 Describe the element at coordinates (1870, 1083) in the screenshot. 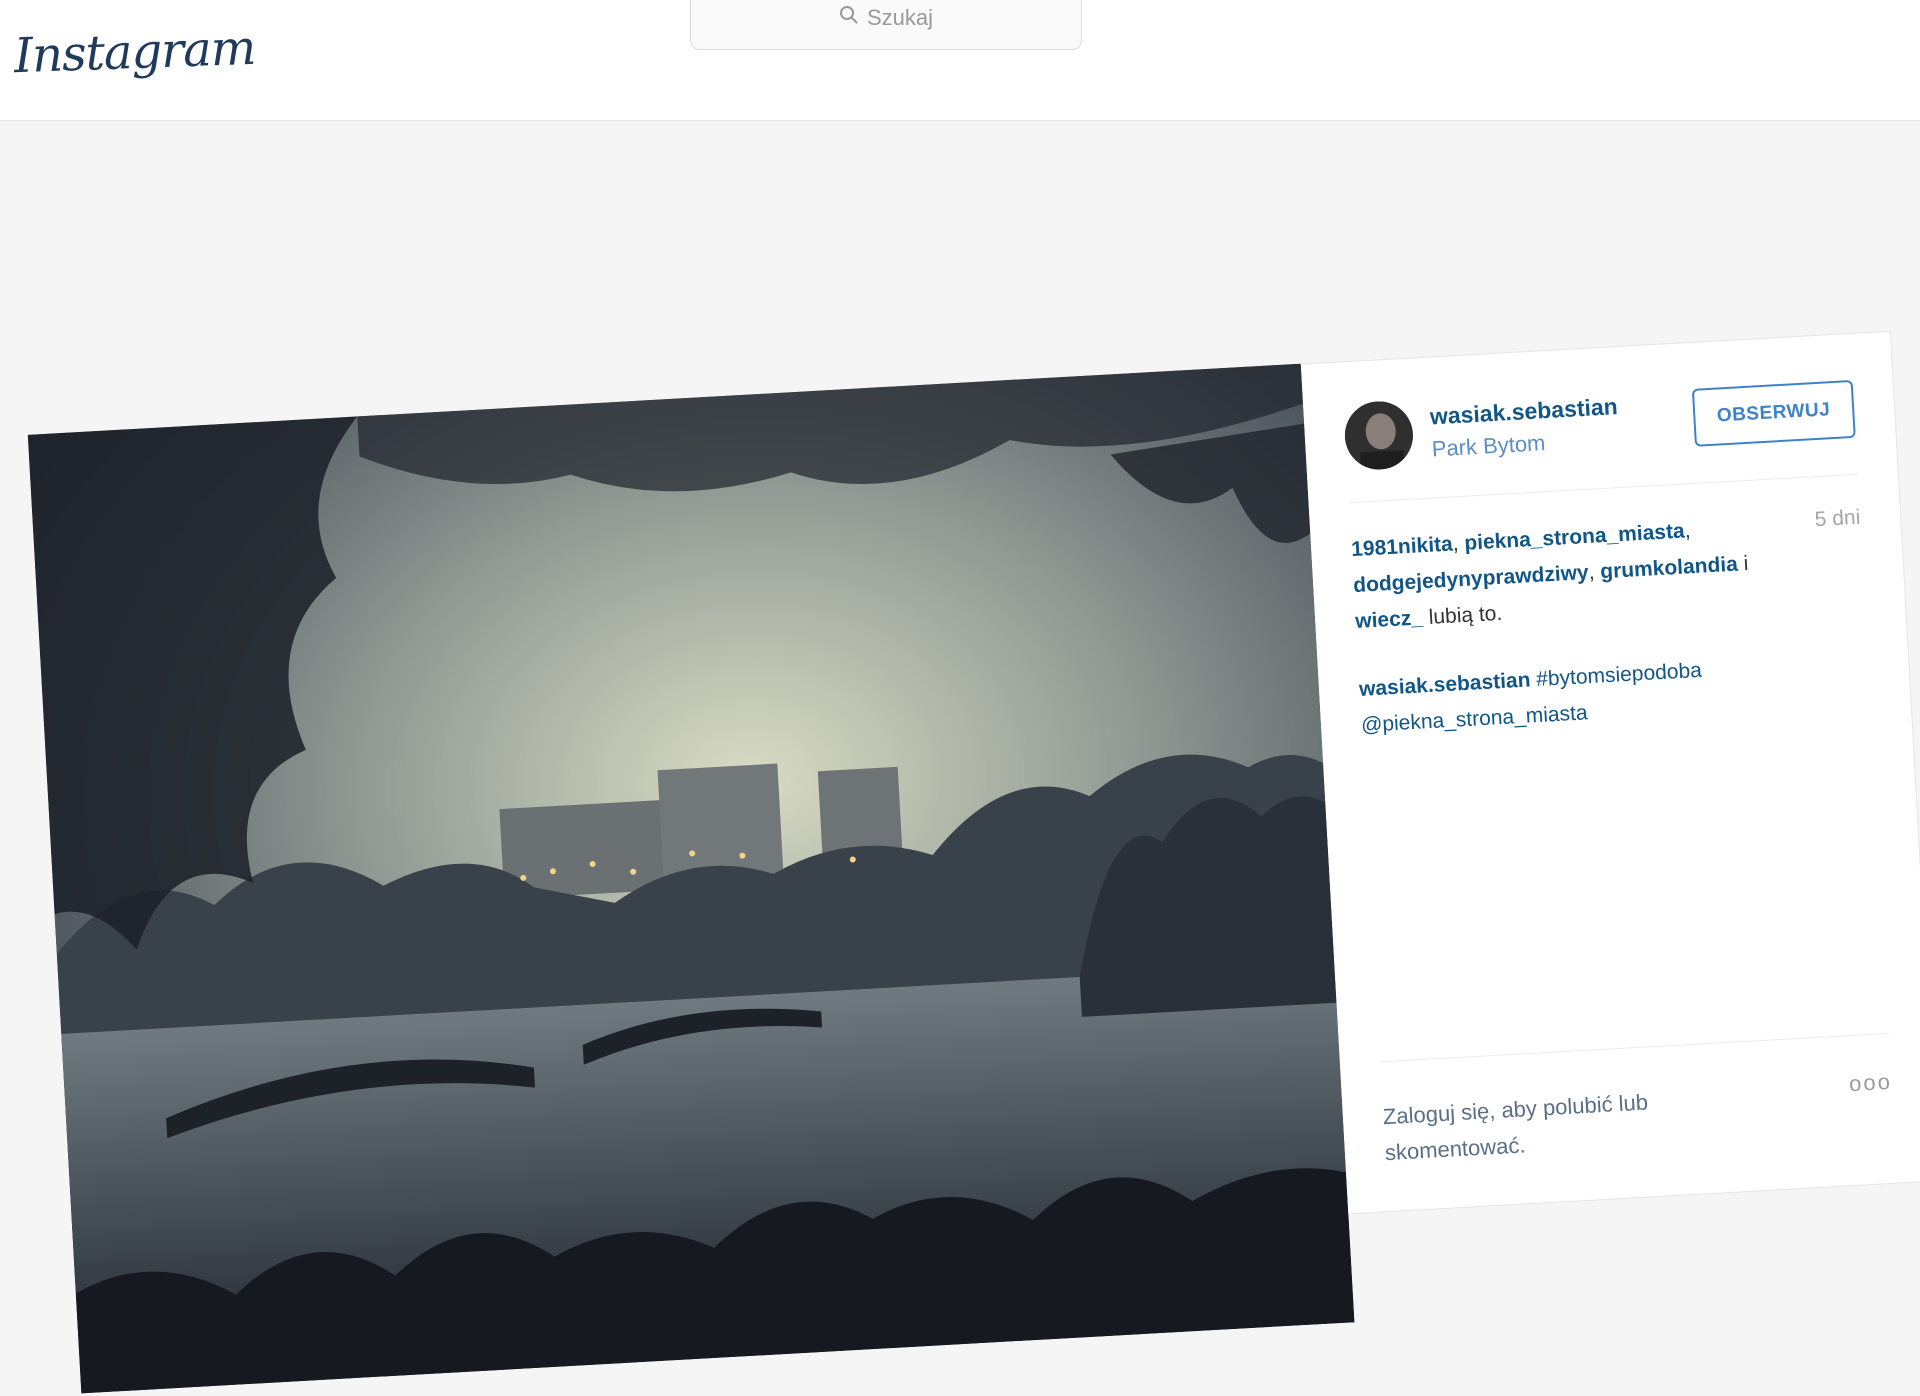

I see `more-options-icon: ooo` at that location.